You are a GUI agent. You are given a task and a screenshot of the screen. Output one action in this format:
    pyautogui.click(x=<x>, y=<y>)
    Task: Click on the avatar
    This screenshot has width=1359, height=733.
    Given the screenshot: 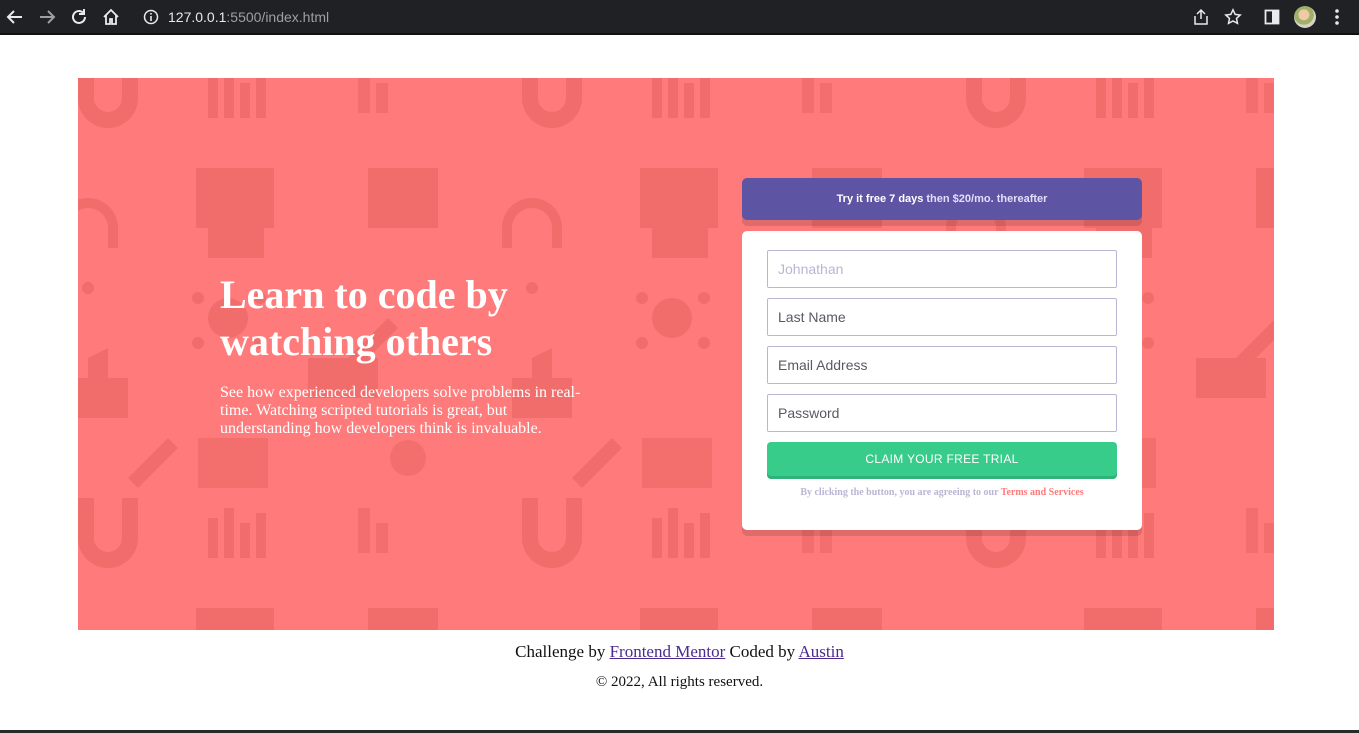 What is the action you would take?
    pyautogui.click(x=1305, y=17)
    